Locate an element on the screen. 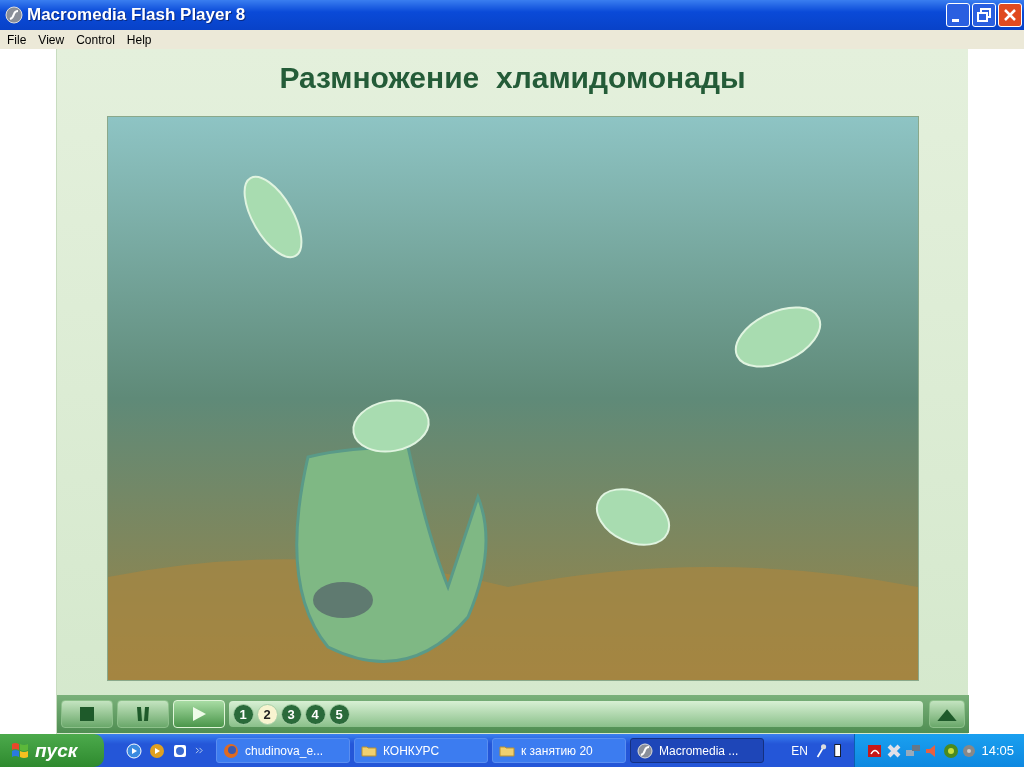 The height and width of the screenshot is (768, 1024). player-icon is located at coordinates (157, 750).